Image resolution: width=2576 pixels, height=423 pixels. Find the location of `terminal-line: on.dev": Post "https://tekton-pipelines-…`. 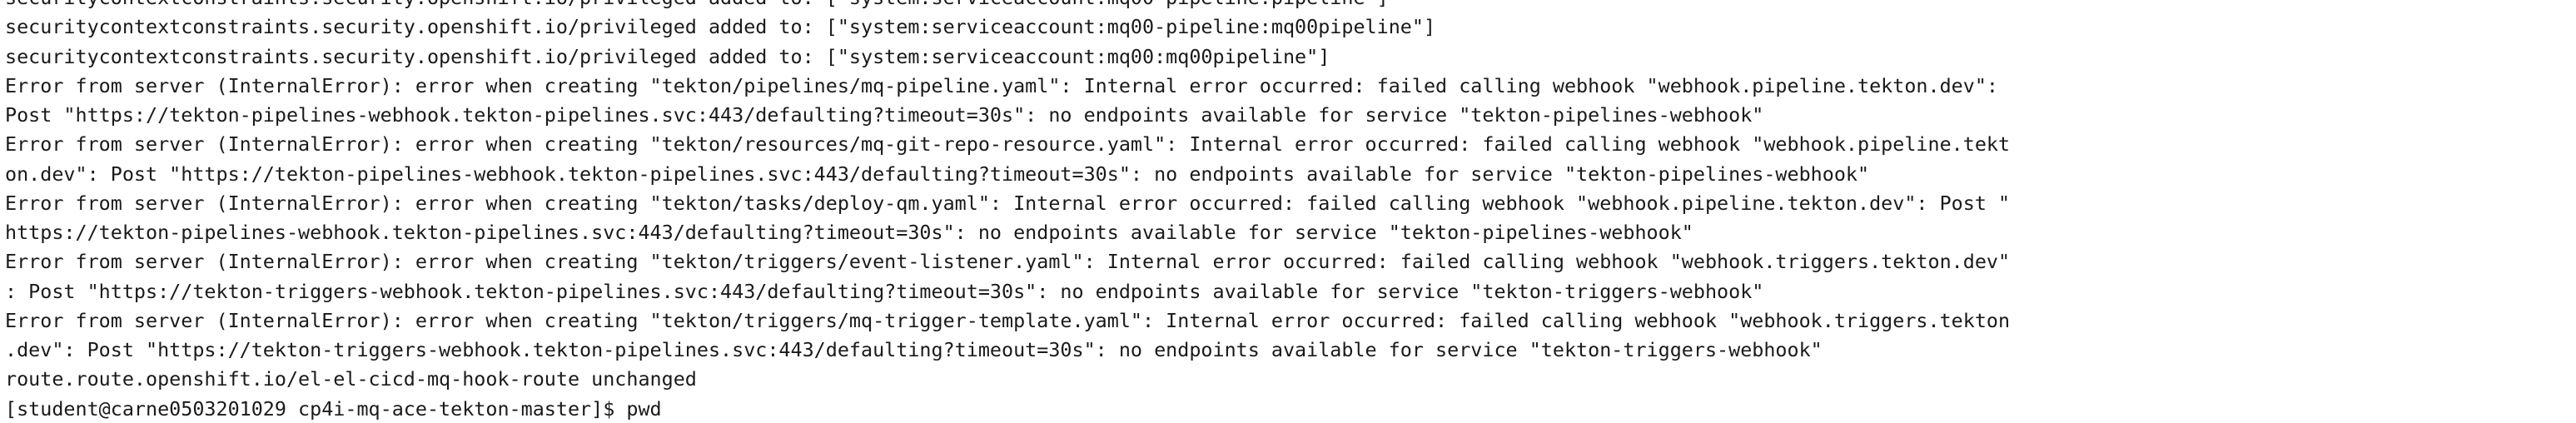

terminal-line: on.dev": Post "https://tekton-pipelines-… is located at coordinates (937, 174).